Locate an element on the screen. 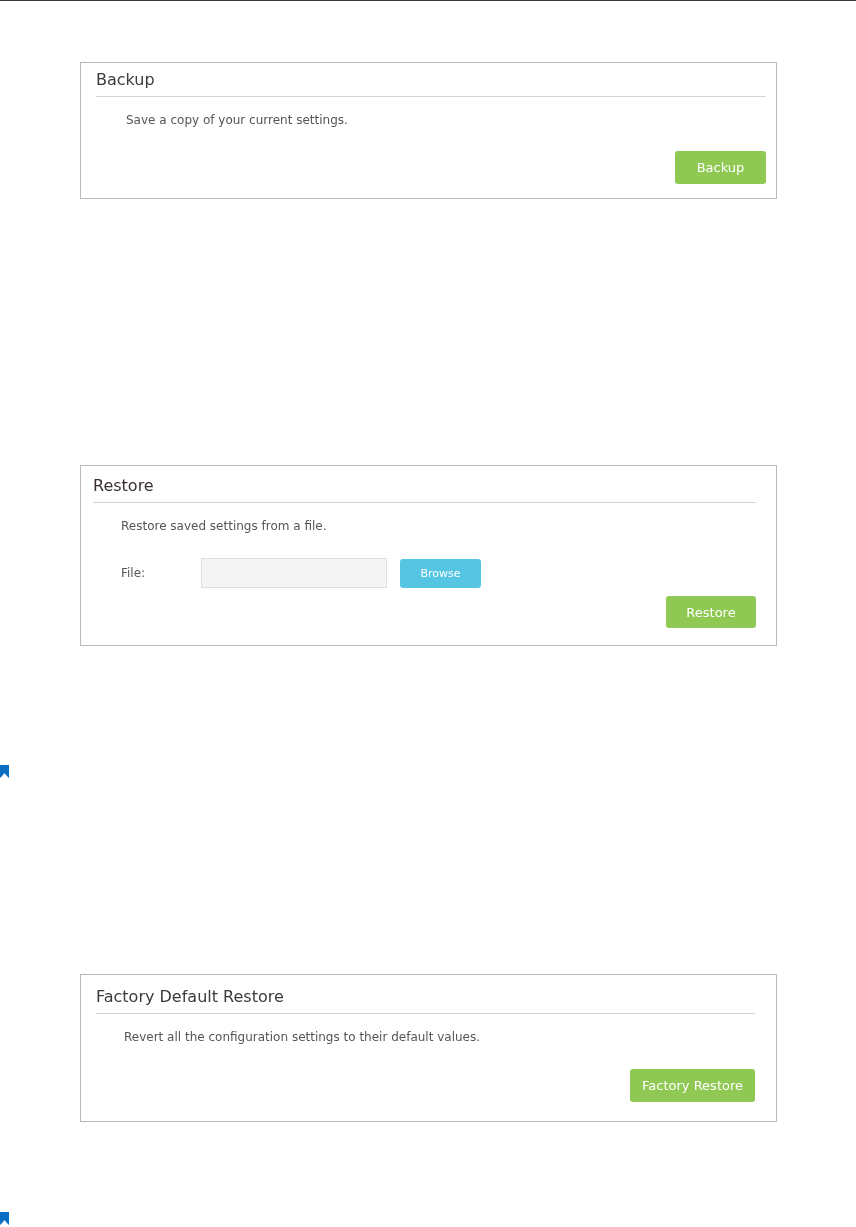 The image size is (856, 1227). panel-description: Save a copy of your current settings. is located at coordinates (237, 120).